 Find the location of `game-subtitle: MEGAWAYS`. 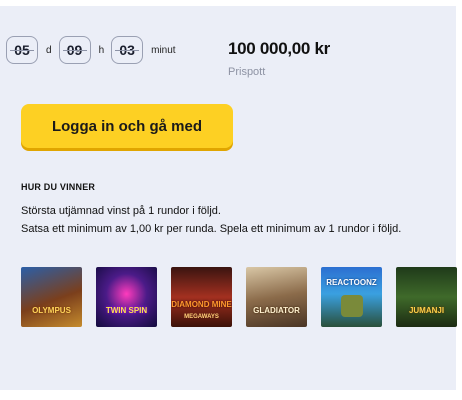

game-subtitle: MEGAWAYS is located at coordinates (201, 317).